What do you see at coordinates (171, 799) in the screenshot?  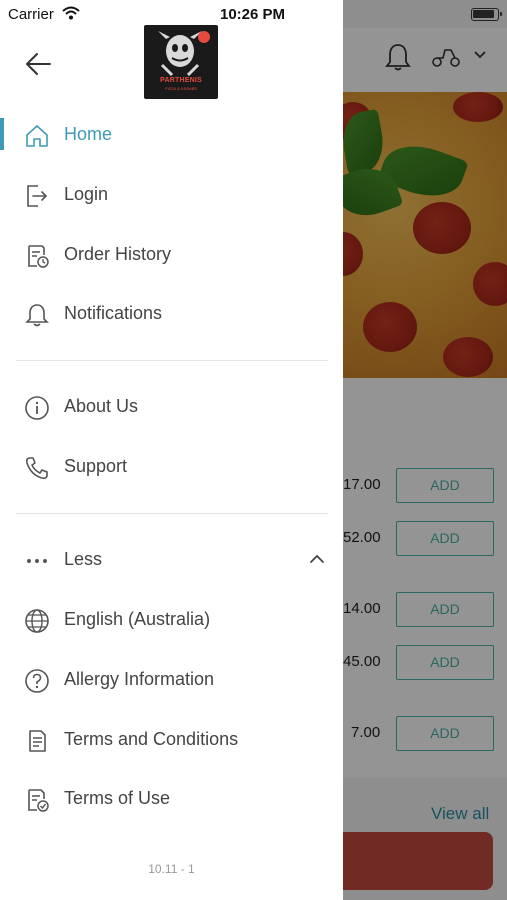 I see `menu-item-terms-of-use: Terms of Use` at bounding box center [171, 799].